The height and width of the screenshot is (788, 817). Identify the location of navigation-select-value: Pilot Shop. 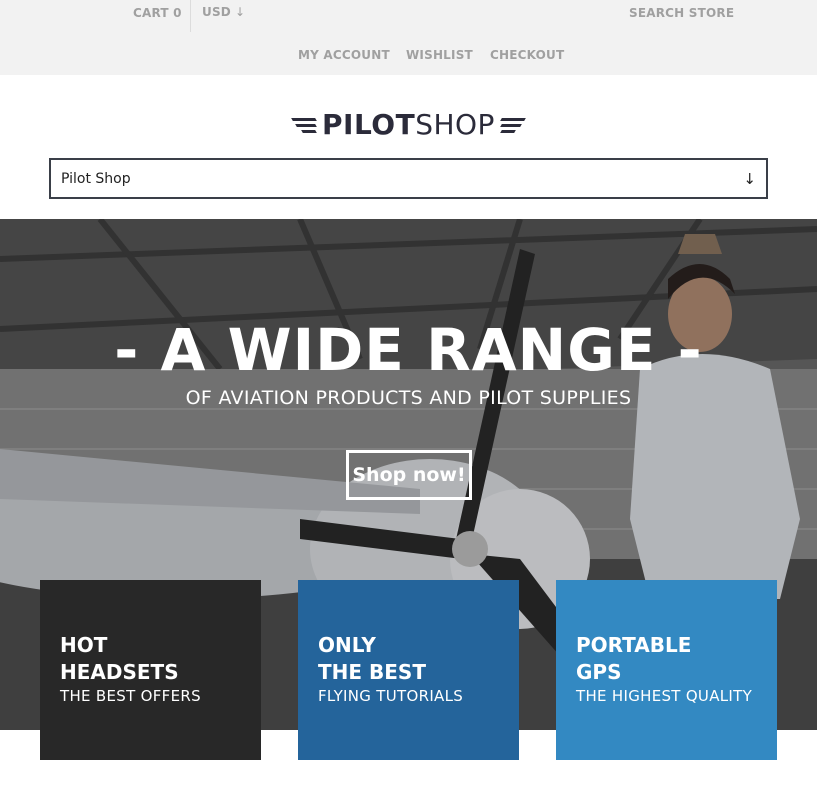
(96, 179).